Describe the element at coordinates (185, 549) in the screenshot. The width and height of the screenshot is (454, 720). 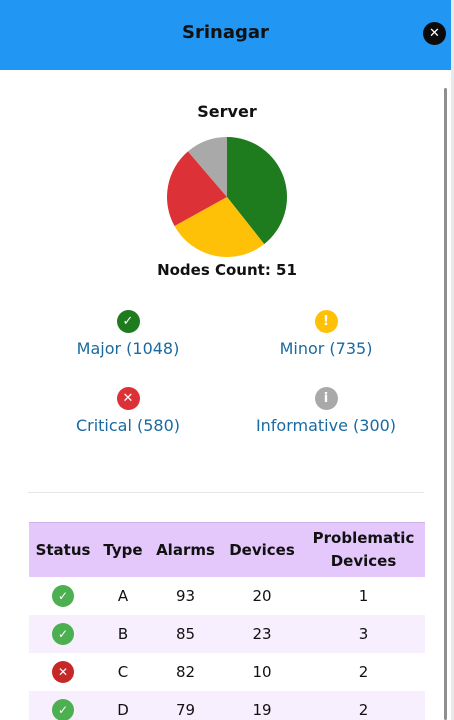
I see `column-header-alarms: Alarms` at that location.